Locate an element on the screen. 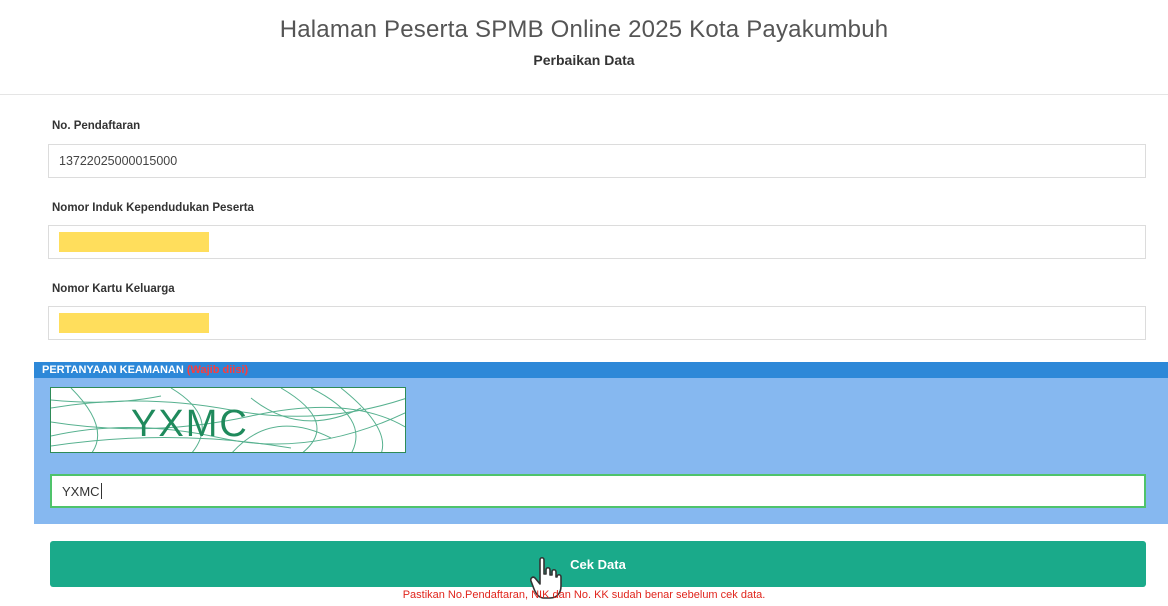  registration-label: No. Pendaftaran is located at coordinates (96, 126).